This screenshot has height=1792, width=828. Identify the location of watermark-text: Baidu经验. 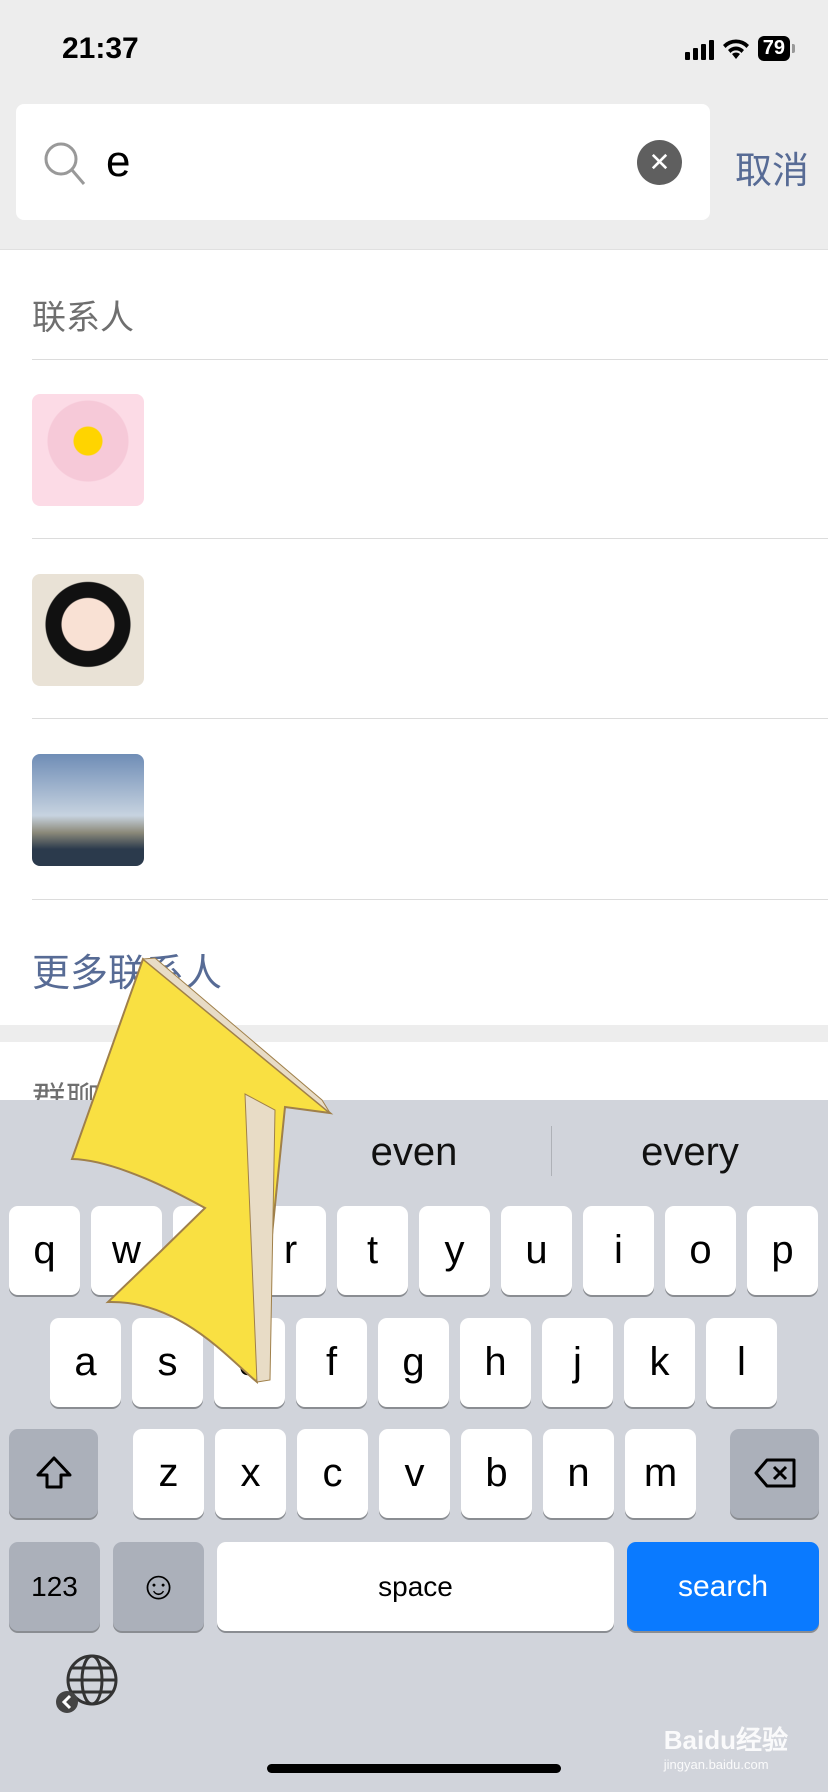
(725, 1740).